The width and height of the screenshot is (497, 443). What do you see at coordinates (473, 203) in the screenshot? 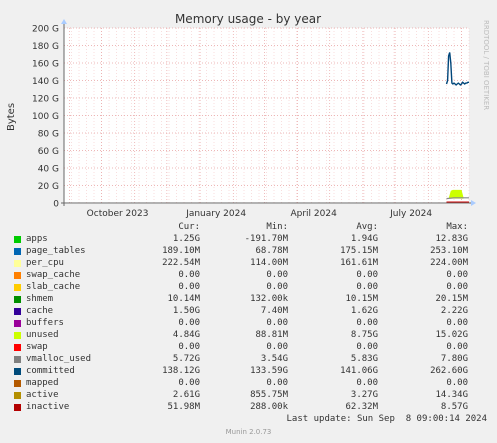
I see `x-axis-arrow-icon` at bounding box center [473, 203].